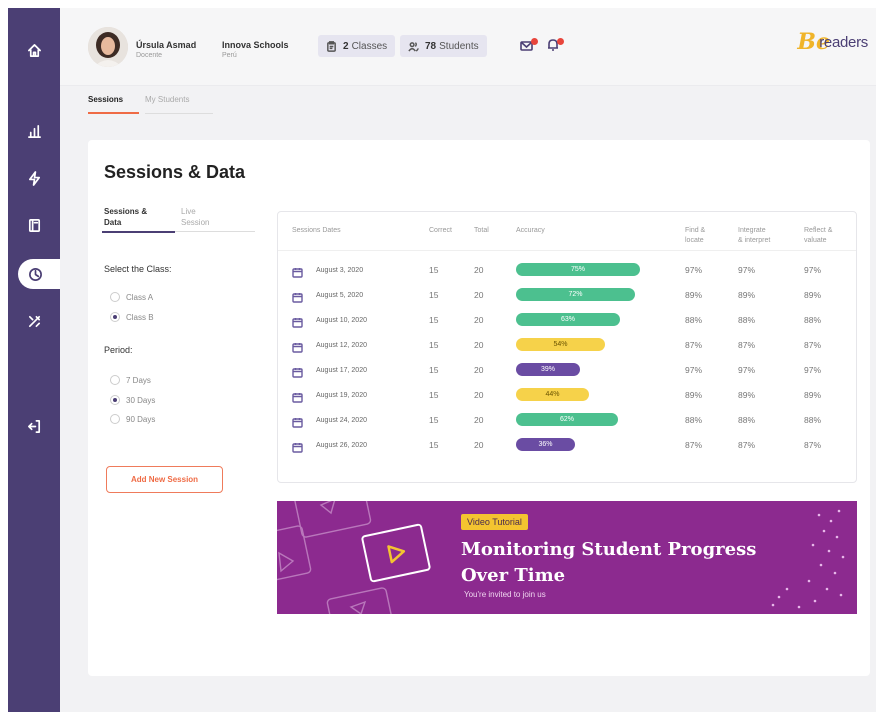  I want to click on subtab-underline, so click(215, 231).